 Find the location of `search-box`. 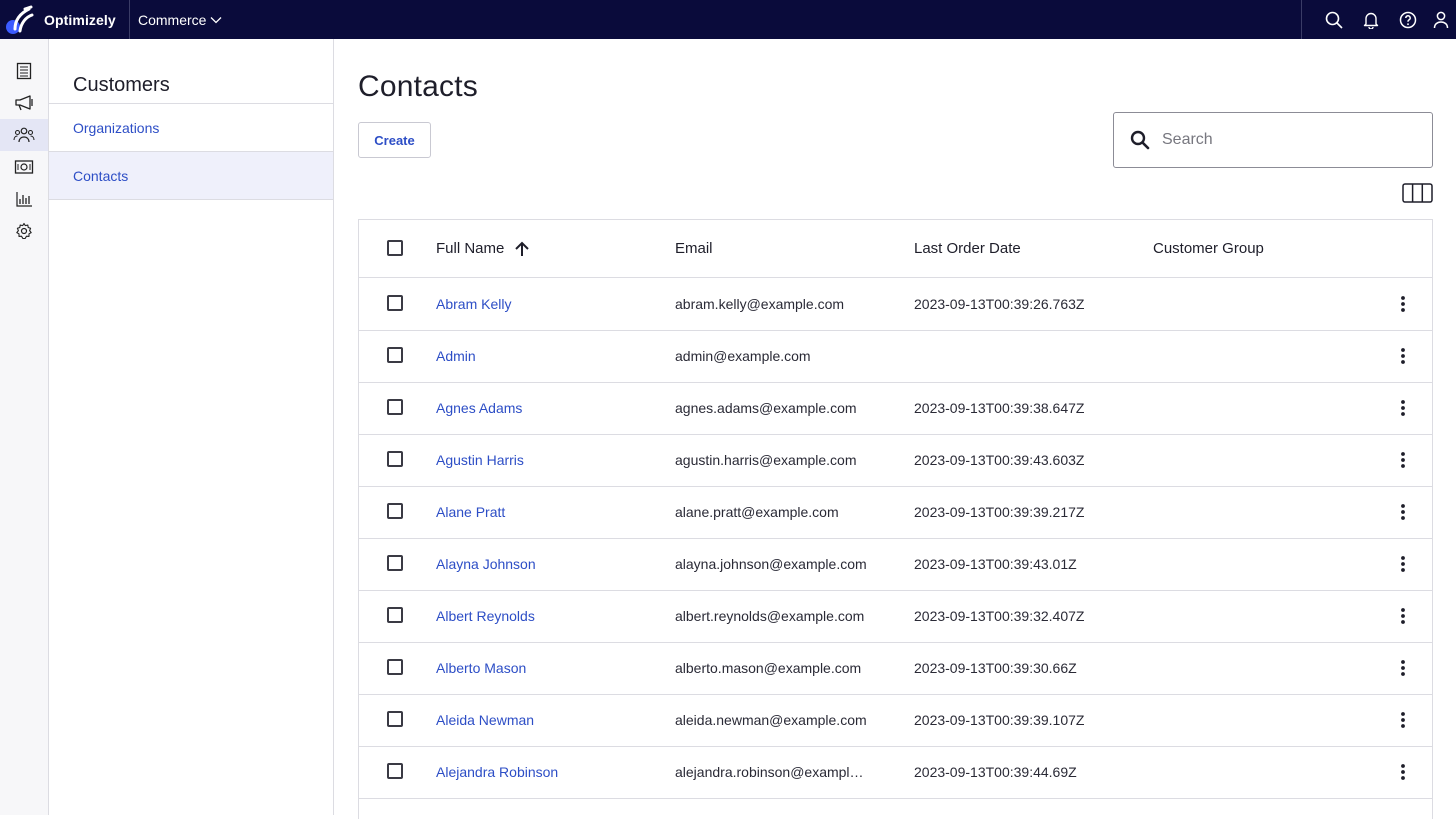

search-box is located at coordinates (1273, 140).